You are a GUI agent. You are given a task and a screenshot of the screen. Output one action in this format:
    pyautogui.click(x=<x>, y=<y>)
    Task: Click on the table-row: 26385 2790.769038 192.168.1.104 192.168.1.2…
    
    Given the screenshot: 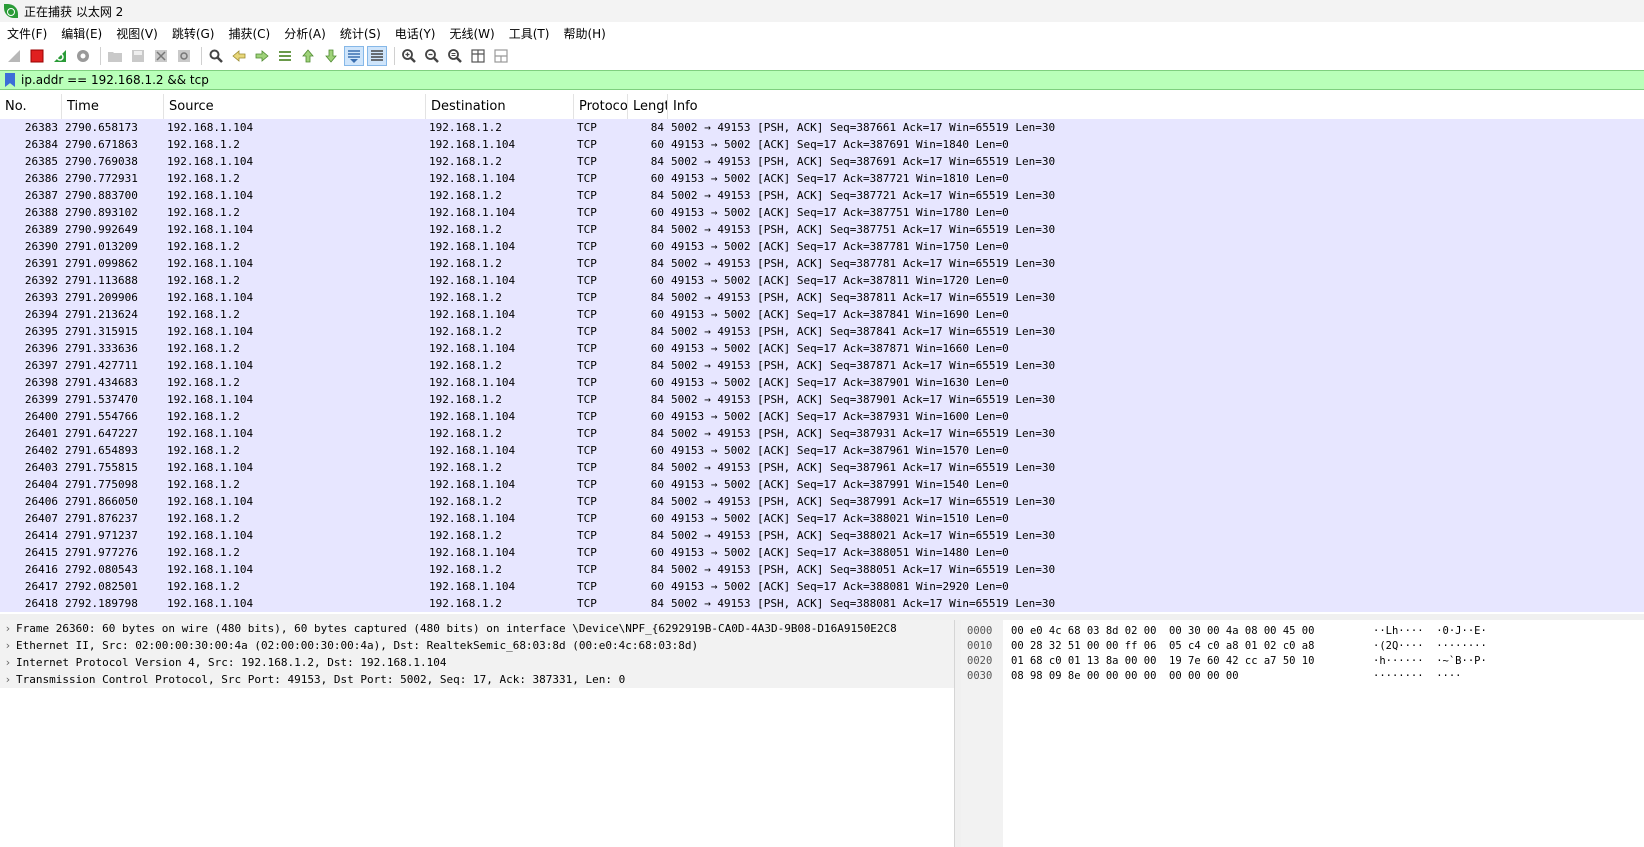 What is the action you would take?
    pyautogui.click(x=822, y=161)
    